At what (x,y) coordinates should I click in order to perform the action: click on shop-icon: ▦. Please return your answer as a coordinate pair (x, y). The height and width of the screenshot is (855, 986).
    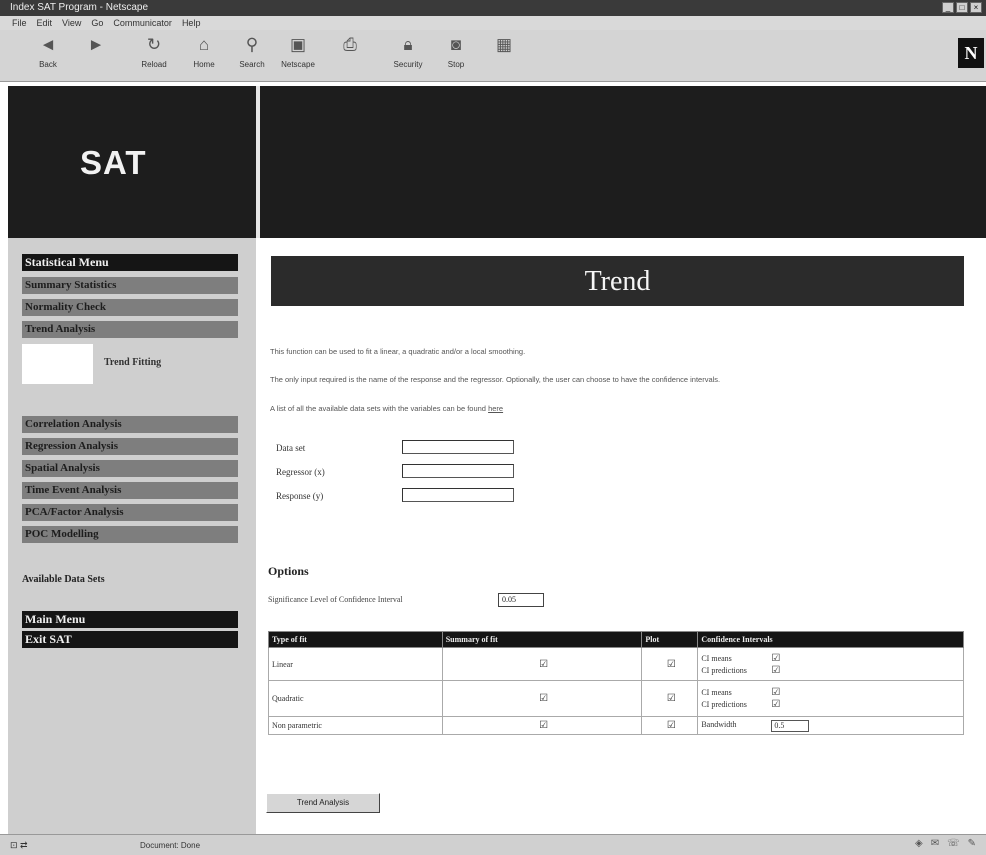
    Looking at the image, I should click on (504, 44).